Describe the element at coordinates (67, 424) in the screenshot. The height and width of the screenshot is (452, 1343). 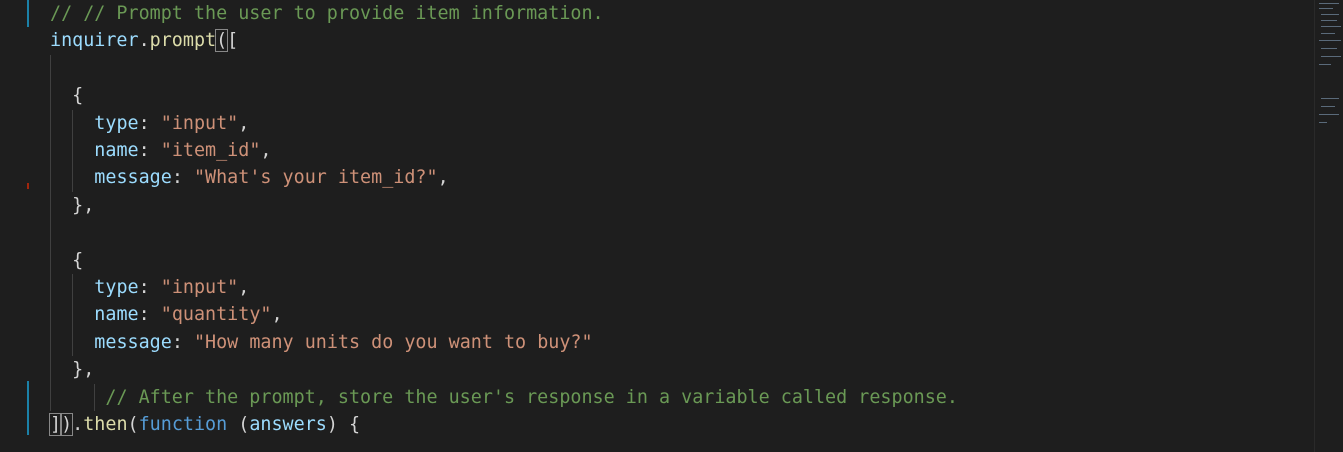
I see `code-token: )` at that location.